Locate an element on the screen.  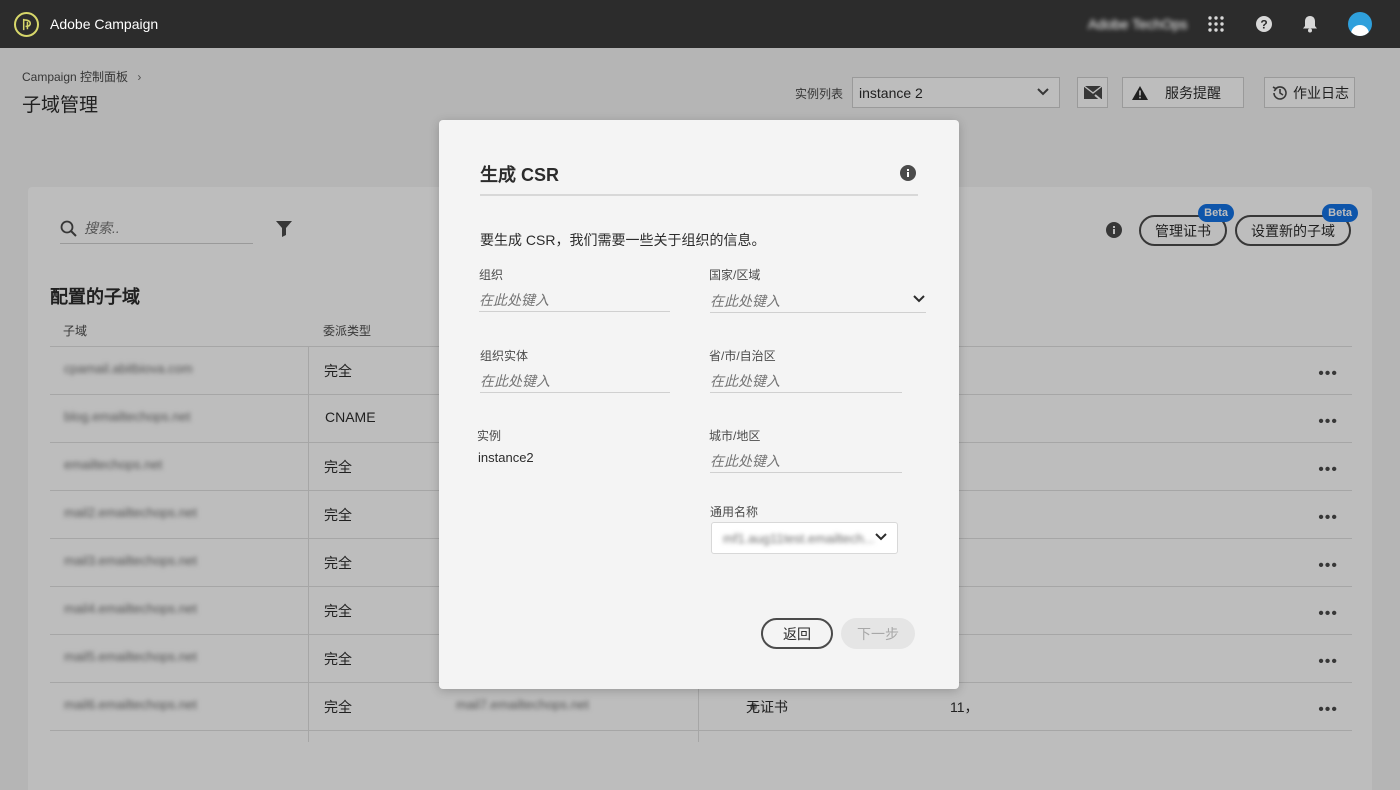
apps-grid-icon is located at coordinates (1216, 24).